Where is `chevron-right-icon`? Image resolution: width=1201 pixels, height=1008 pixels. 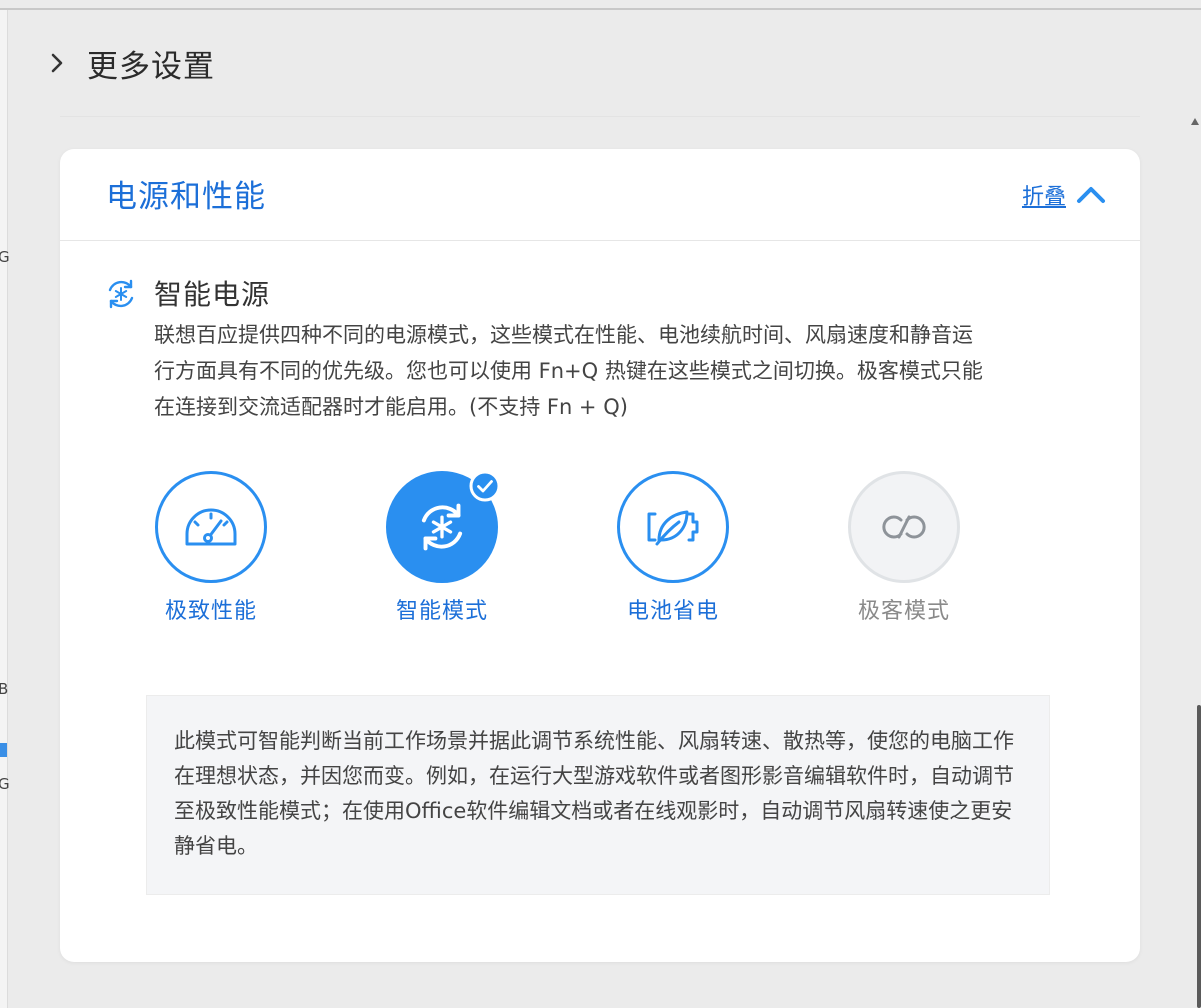
chevron-right-icon is located at coordinates (57, 63).